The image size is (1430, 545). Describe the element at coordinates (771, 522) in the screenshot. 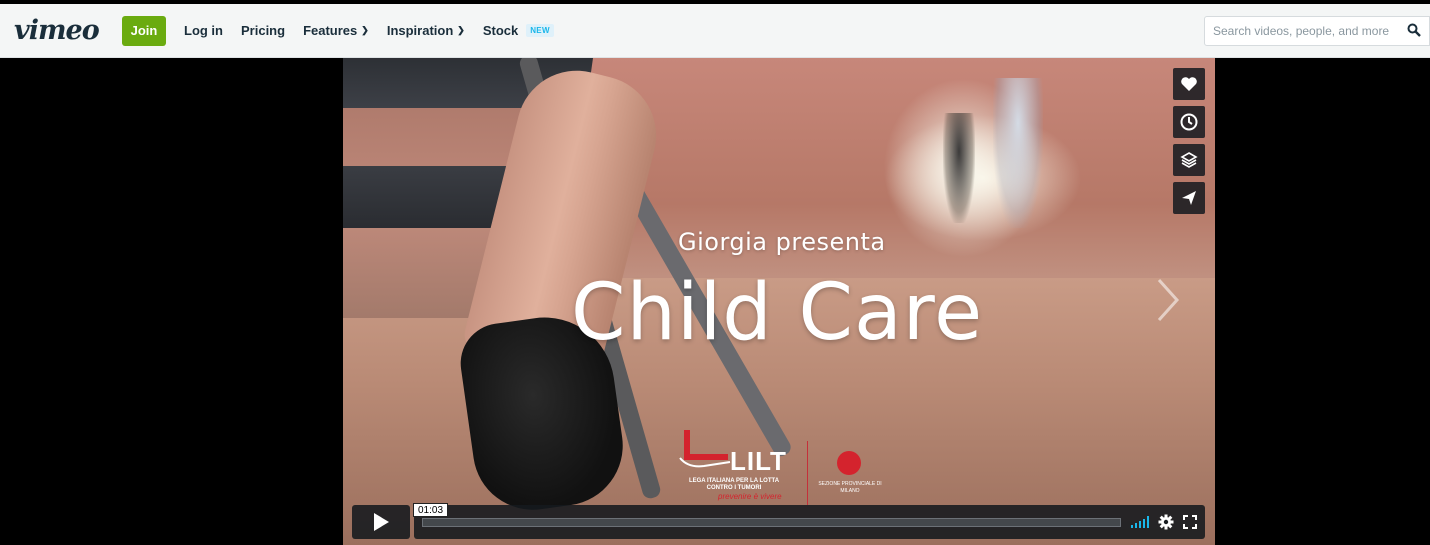

I see `progress-bar` at that location.